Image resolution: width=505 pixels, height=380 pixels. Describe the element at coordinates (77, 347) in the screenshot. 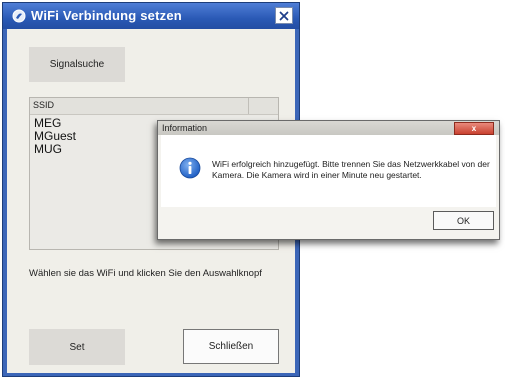

I see `set-button: Set` at that location.